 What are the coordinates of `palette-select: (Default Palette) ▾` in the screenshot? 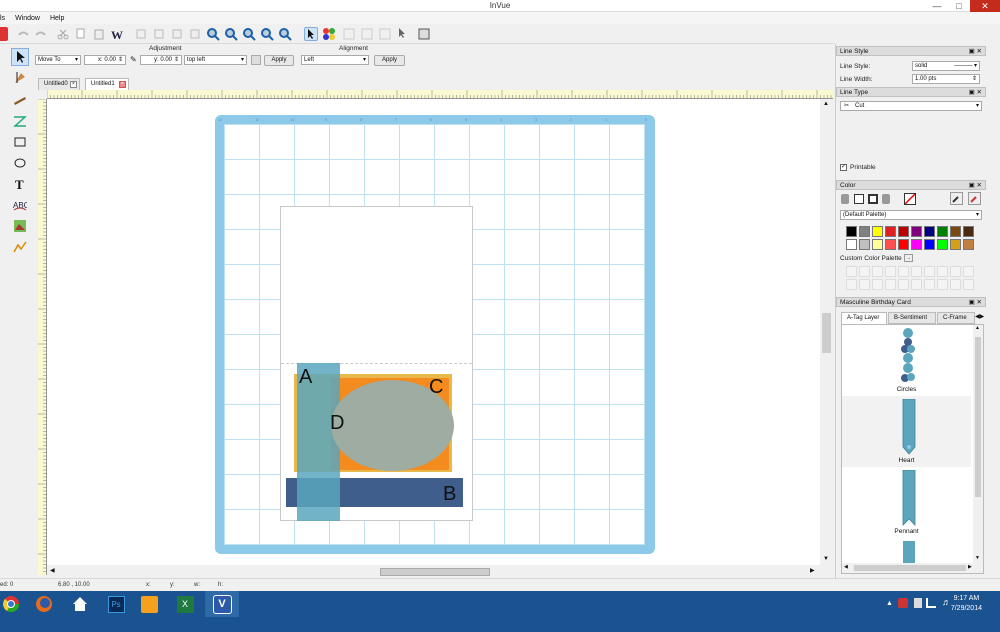 It's located at (911, 215).